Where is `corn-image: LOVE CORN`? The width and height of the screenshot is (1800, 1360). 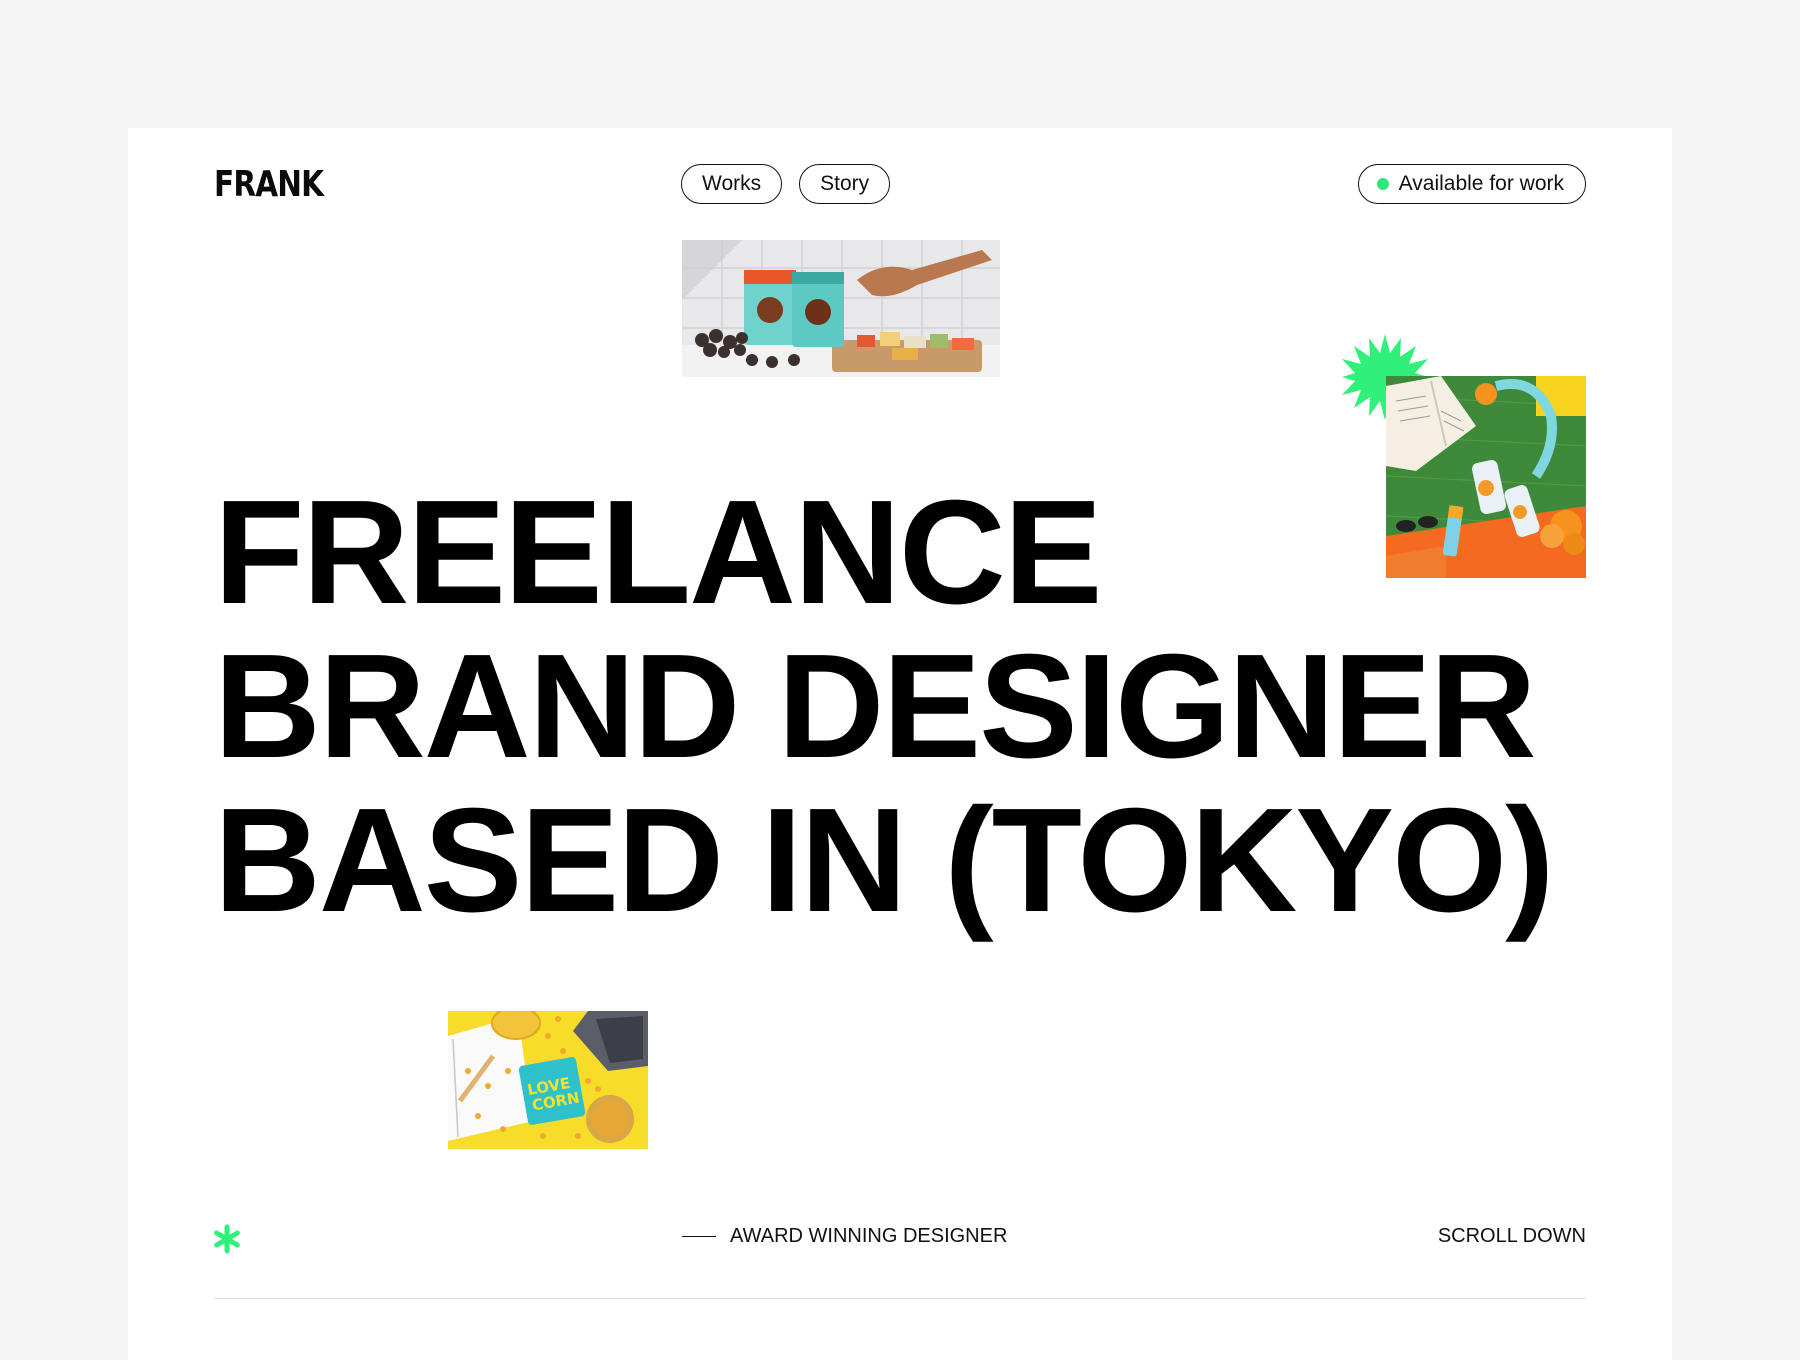
corn-image: LOVE CORN is located at coordinates (548, 1080).